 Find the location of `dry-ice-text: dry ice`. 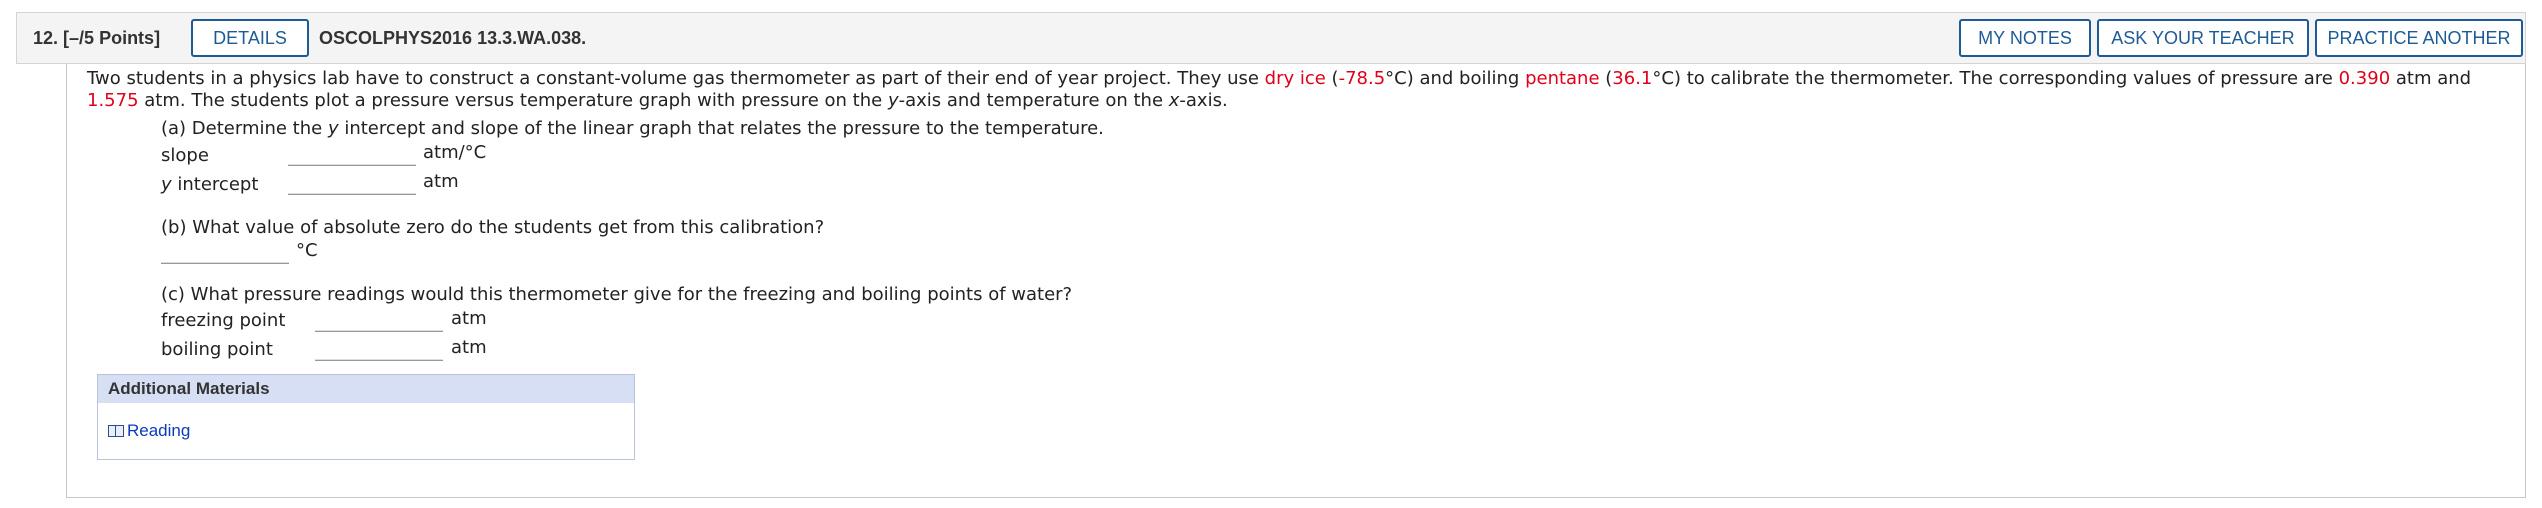

dry-ice-text: dry ice is located at coordinates (1295, 78).